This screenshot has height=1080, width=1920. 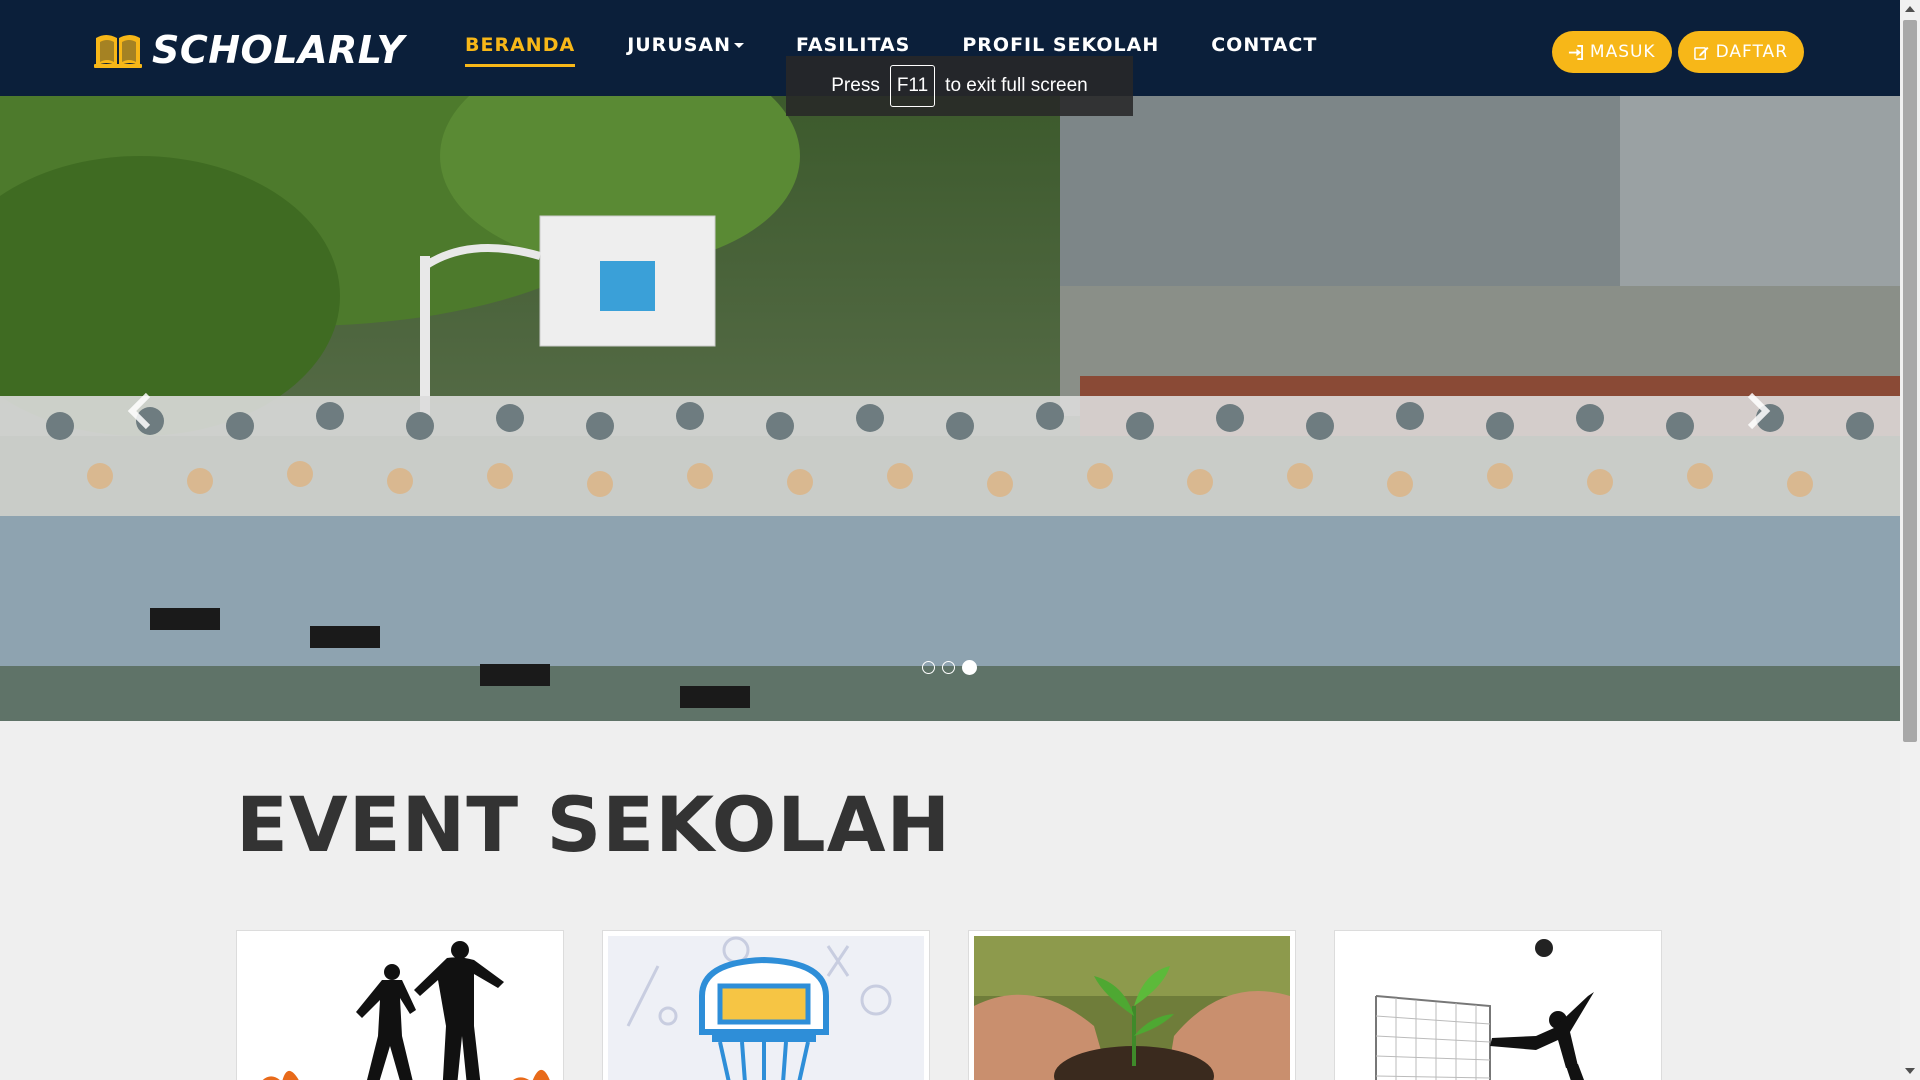 What do you see at coordinates (1575, 52) in the screenshot?
I see `sign-in-icon` at bounding box center [1575, 52].